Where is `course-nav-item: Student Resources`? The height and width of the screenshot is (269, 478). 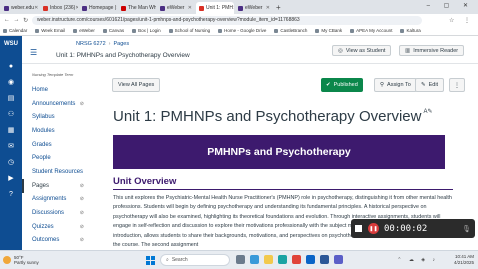
course-nav-item: Student Resources is located at coordinates (55, 172).